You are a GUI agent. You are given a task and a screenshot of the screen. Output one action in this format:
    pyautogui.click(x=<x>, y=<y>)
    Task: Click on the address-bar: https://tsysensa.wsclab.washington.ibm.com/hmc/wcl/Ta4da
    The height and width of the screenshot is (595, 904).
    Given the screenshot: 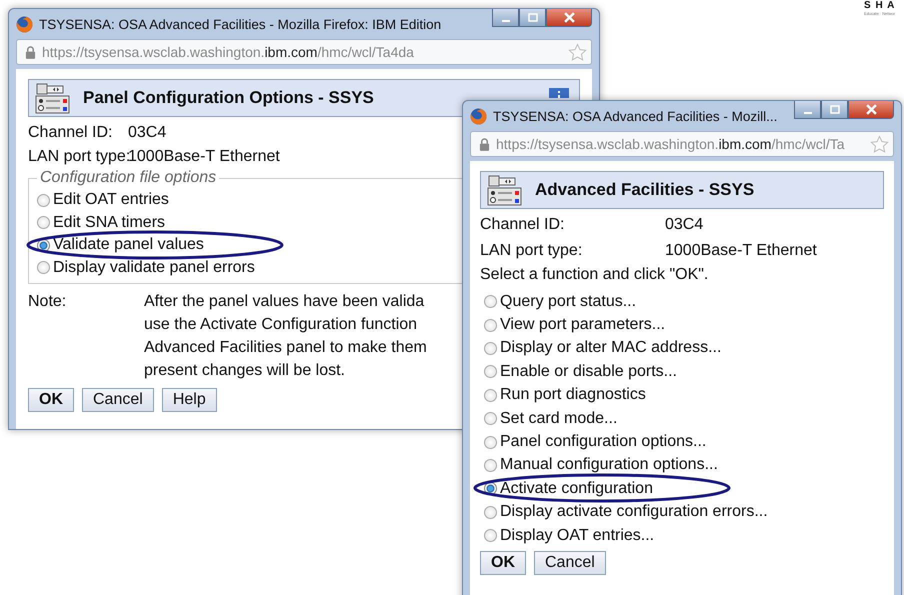 What is the action you would take?
    pyautogui.click(x=304, y=52)
    